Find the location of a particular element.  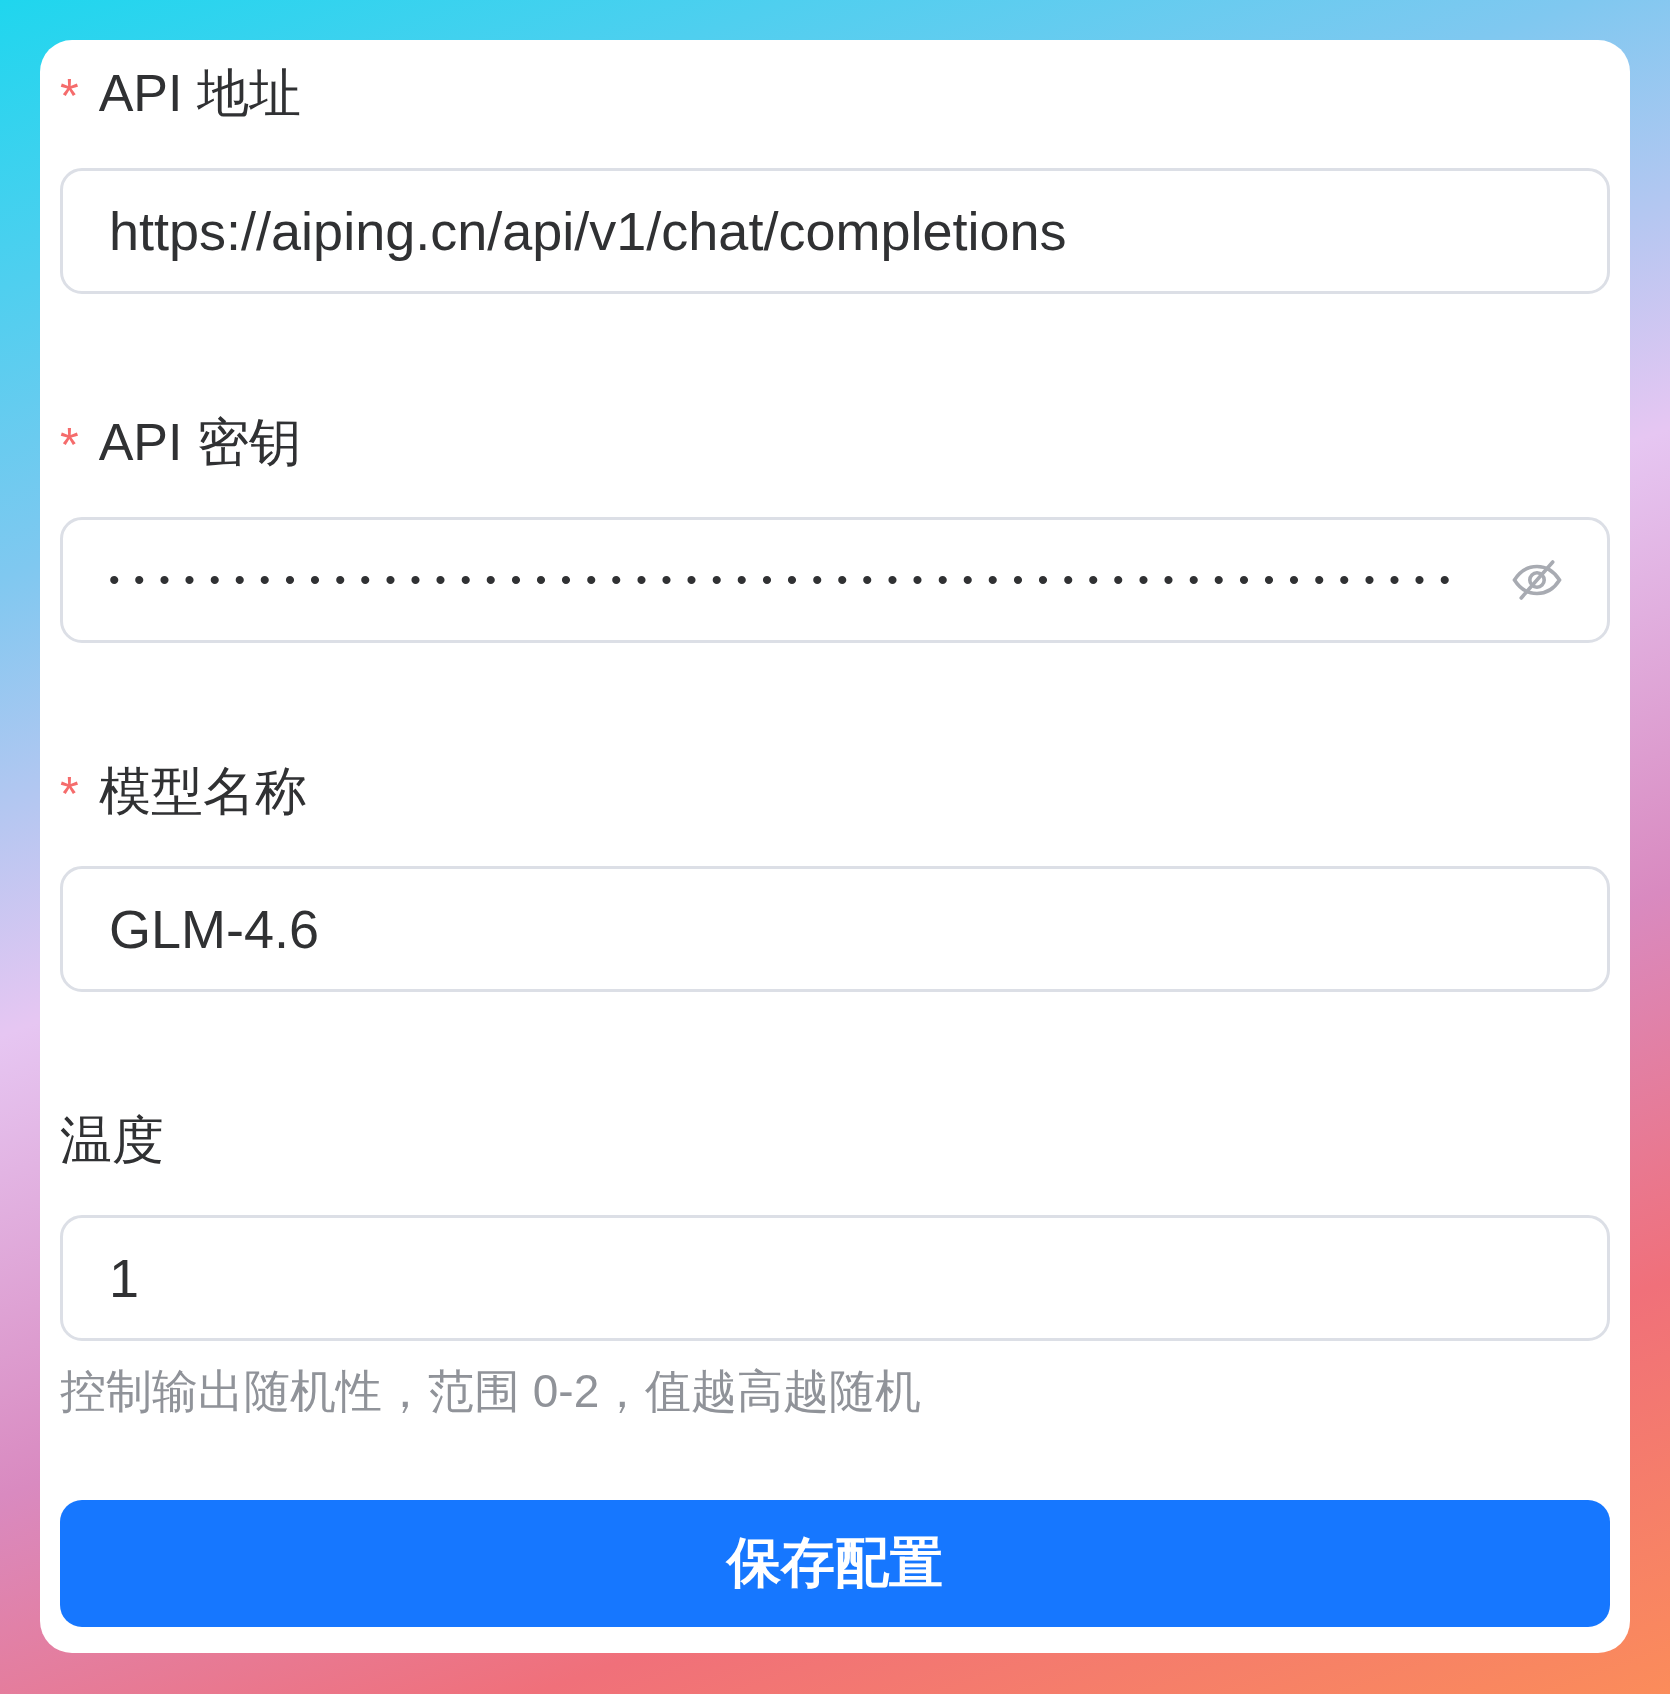

field-label: 温度 is located at coordinates (112, 1140).